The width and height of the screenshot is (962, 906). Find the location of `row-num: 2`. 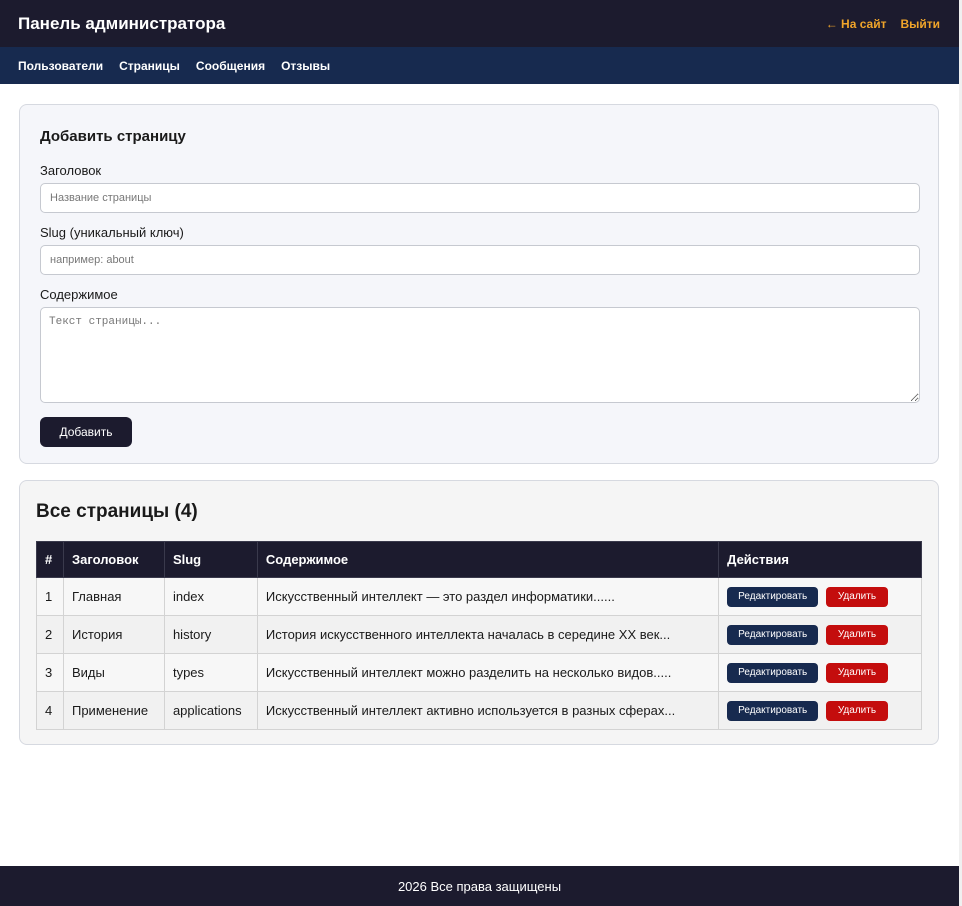

row-num: 2 is located at coordinates (50, 634).